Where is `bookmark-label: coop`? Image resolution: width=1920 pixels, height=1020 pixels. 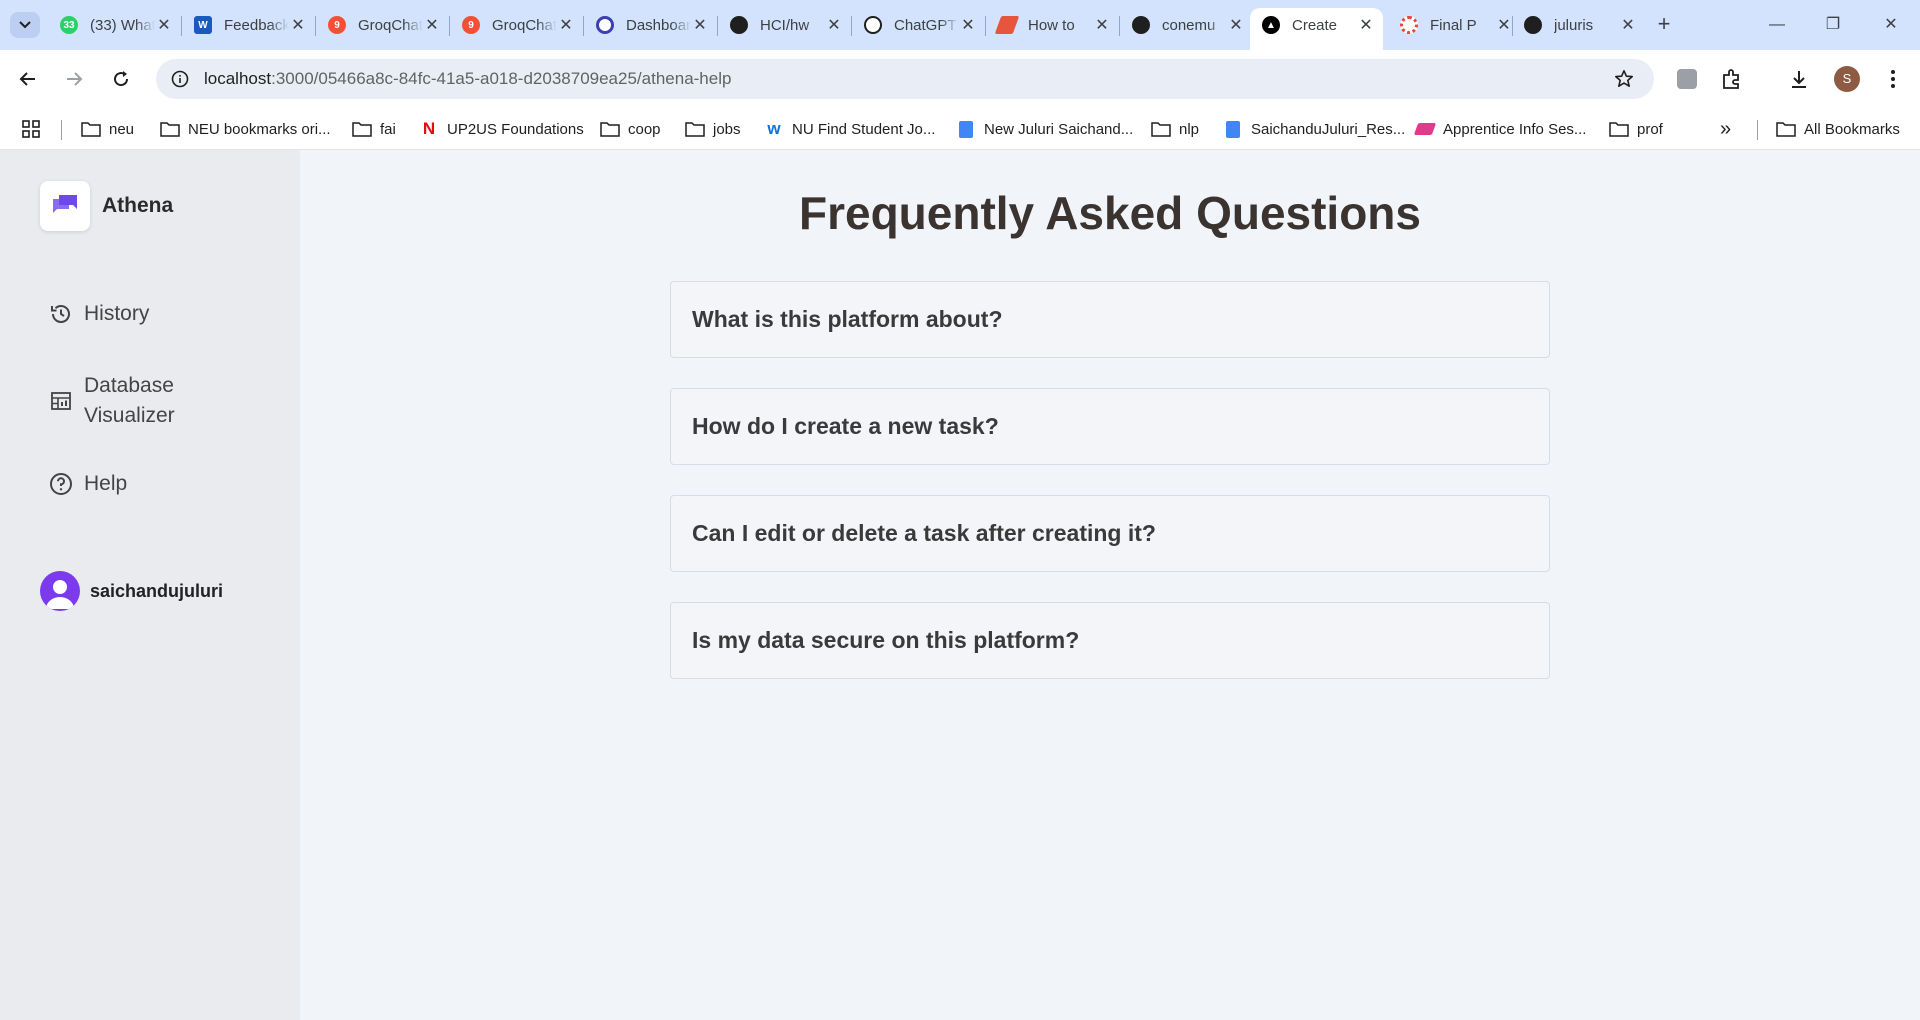
bookmark-label: coop is located at coordinates (644, 129).